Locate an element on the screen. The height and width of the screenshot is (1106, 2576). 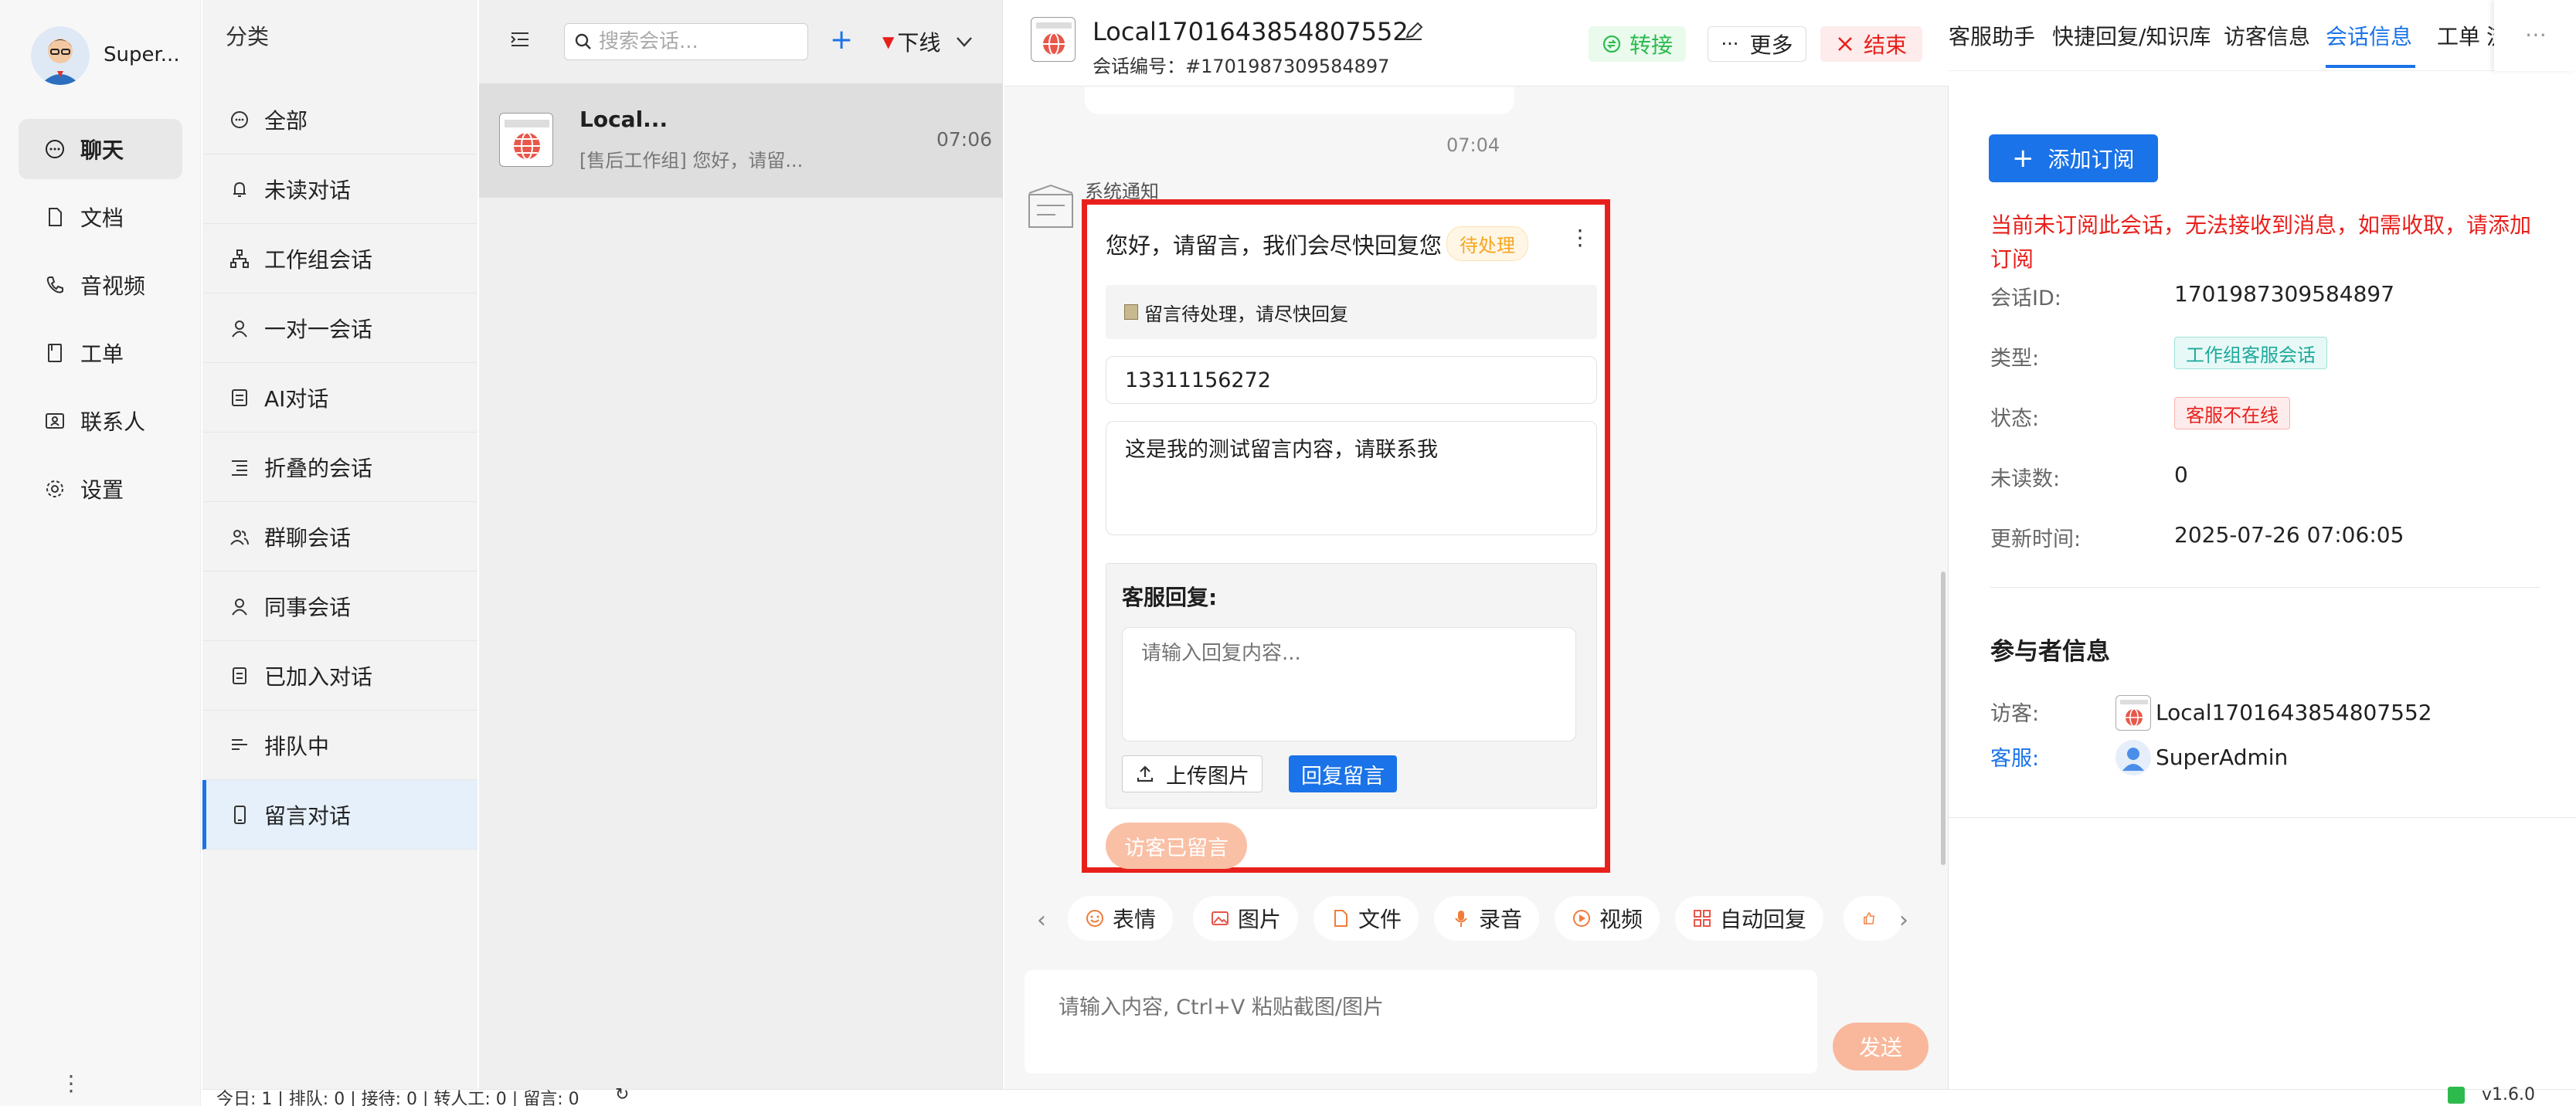
like-button is located at coordinates (1873, 918).